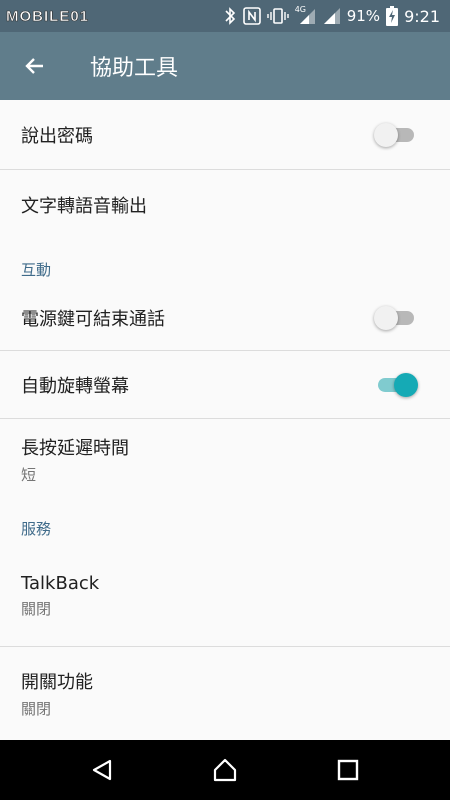  What do you see at coordinates (225, 693) in the screenshot?
I see `setting-switch-access: 開關功能 關閉` at bounding box center [225, 693].